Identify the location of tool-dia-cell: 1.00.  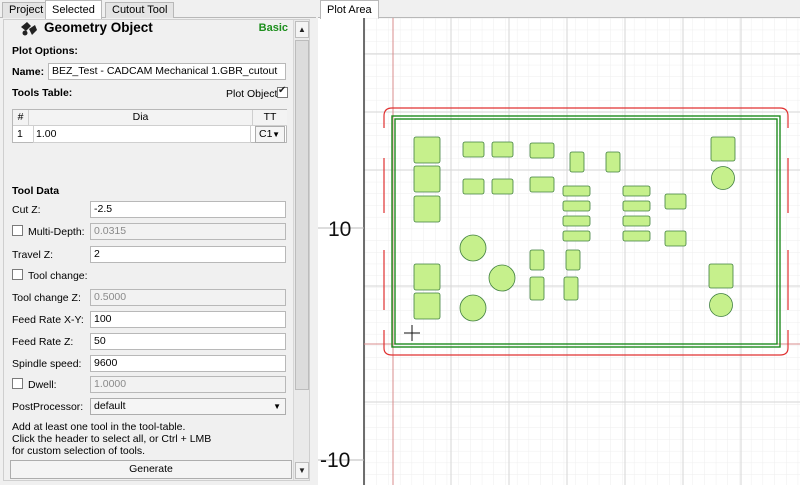
(142, 134).